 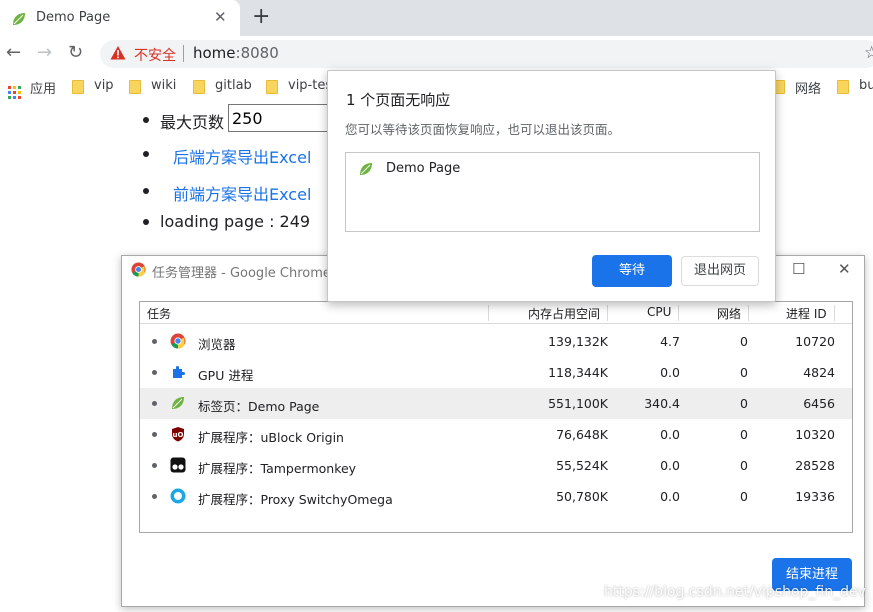 I want to click on column-task: 任务, so click(x=159, y=313).